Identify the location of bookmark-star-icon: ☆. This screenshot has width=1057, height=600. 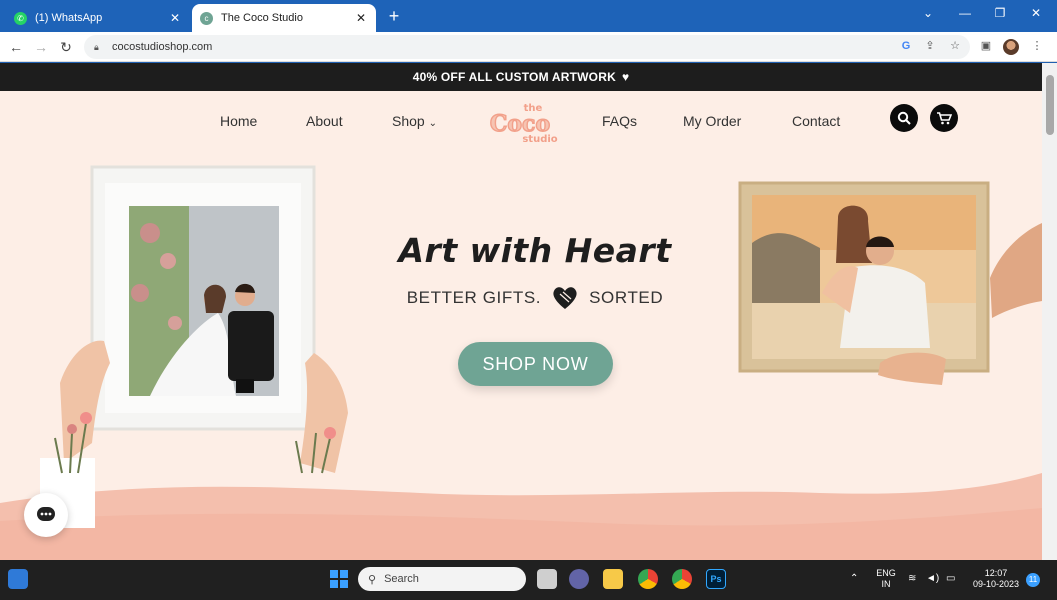
(955, 46).